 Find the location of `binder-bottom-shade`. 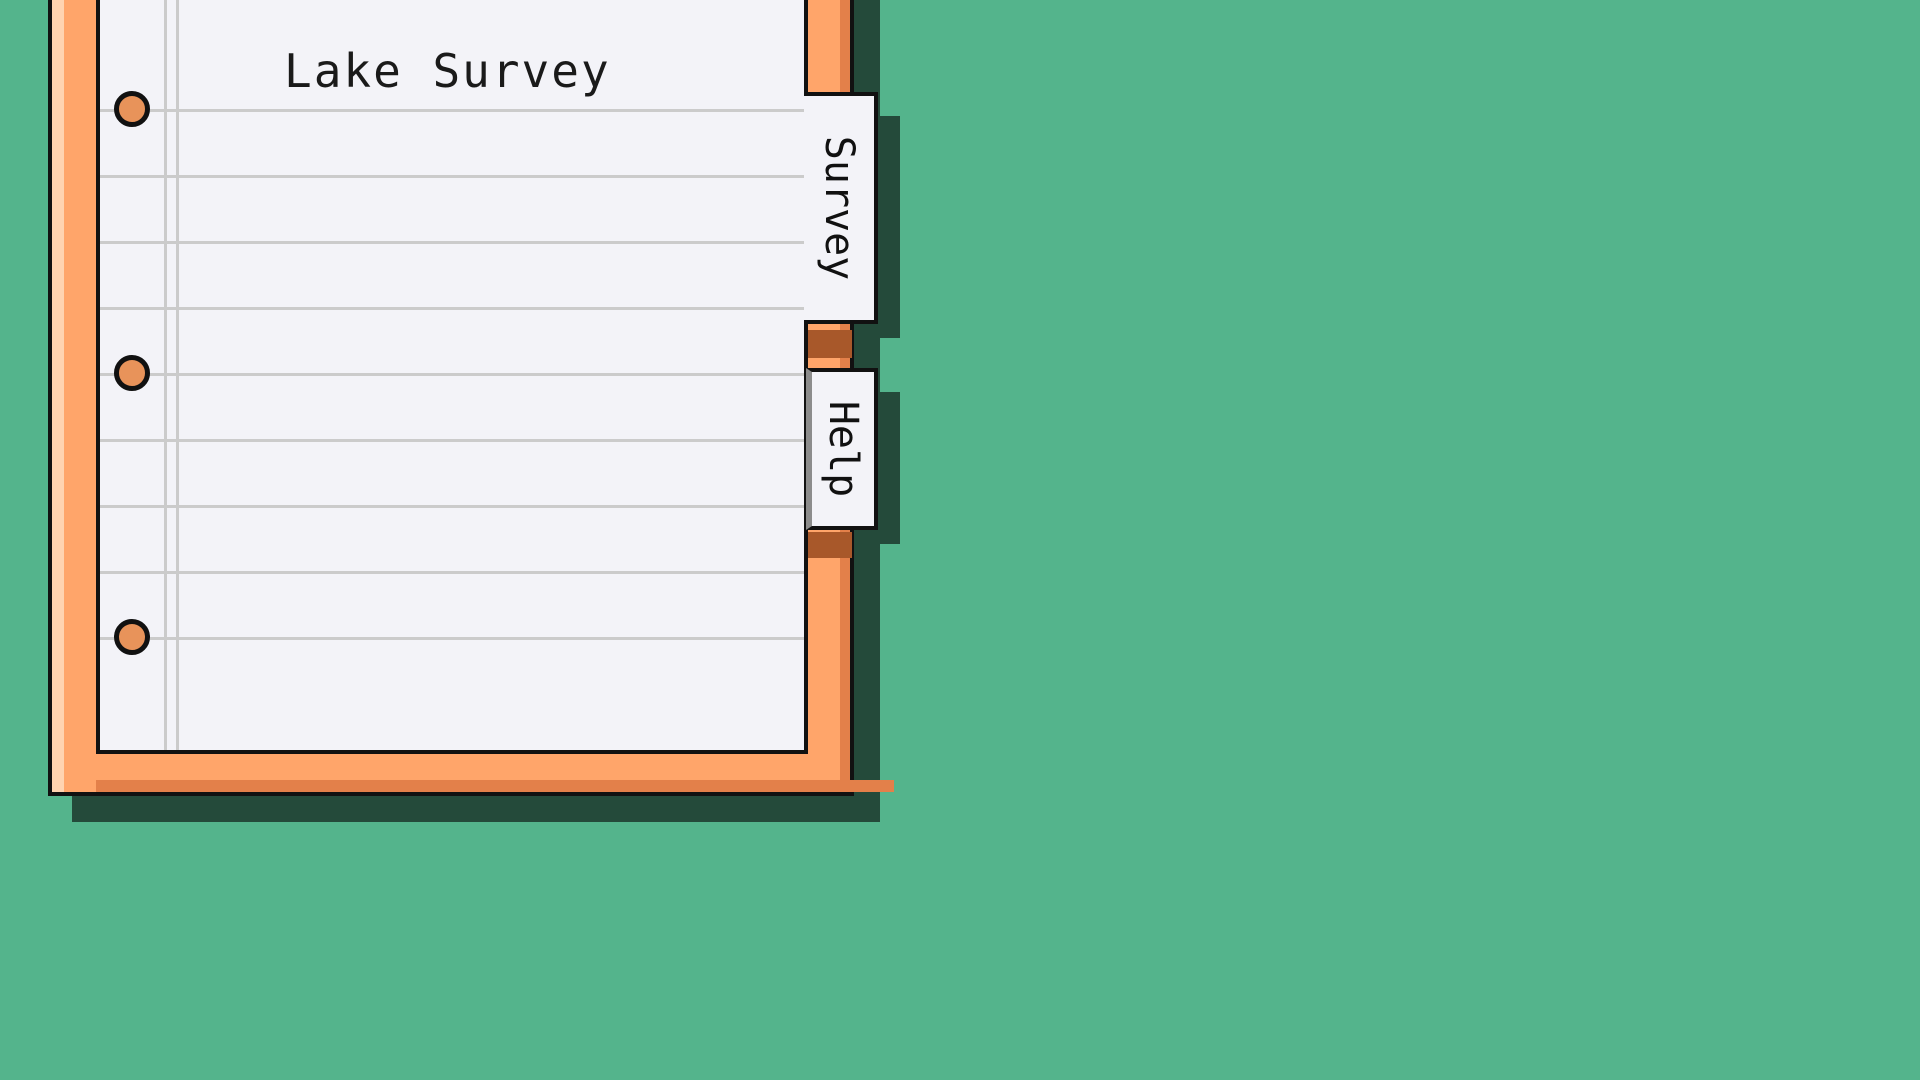

binder-bottom-shade is located at coordinates (495, 786).